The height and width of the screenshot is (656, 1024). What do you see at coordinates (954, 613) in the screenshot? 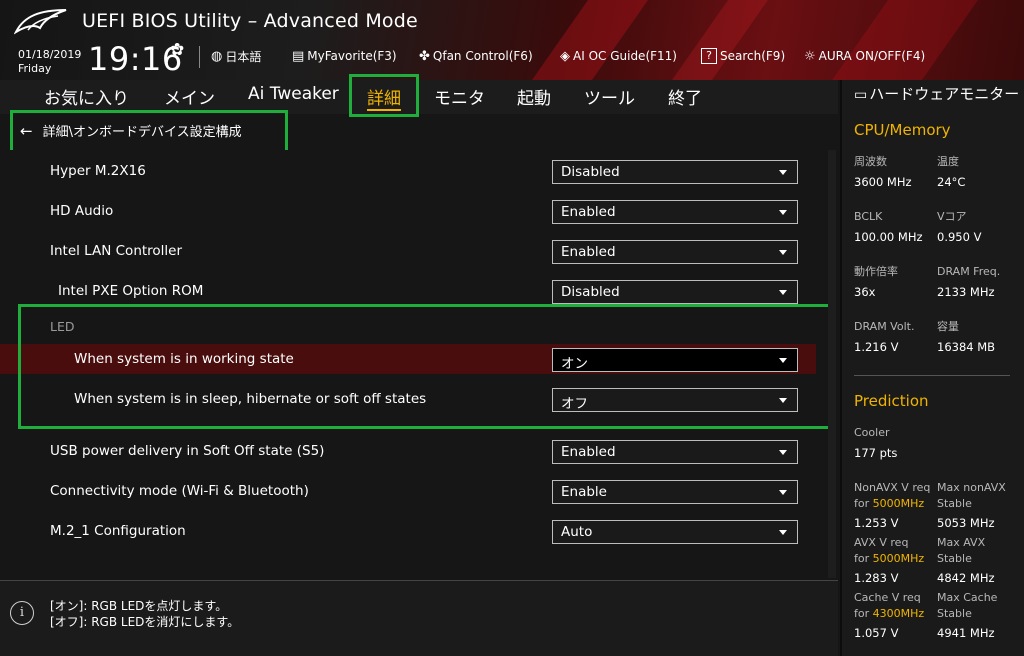
I see `max-cache-stable: Stable` at bounding box center [954, 613].